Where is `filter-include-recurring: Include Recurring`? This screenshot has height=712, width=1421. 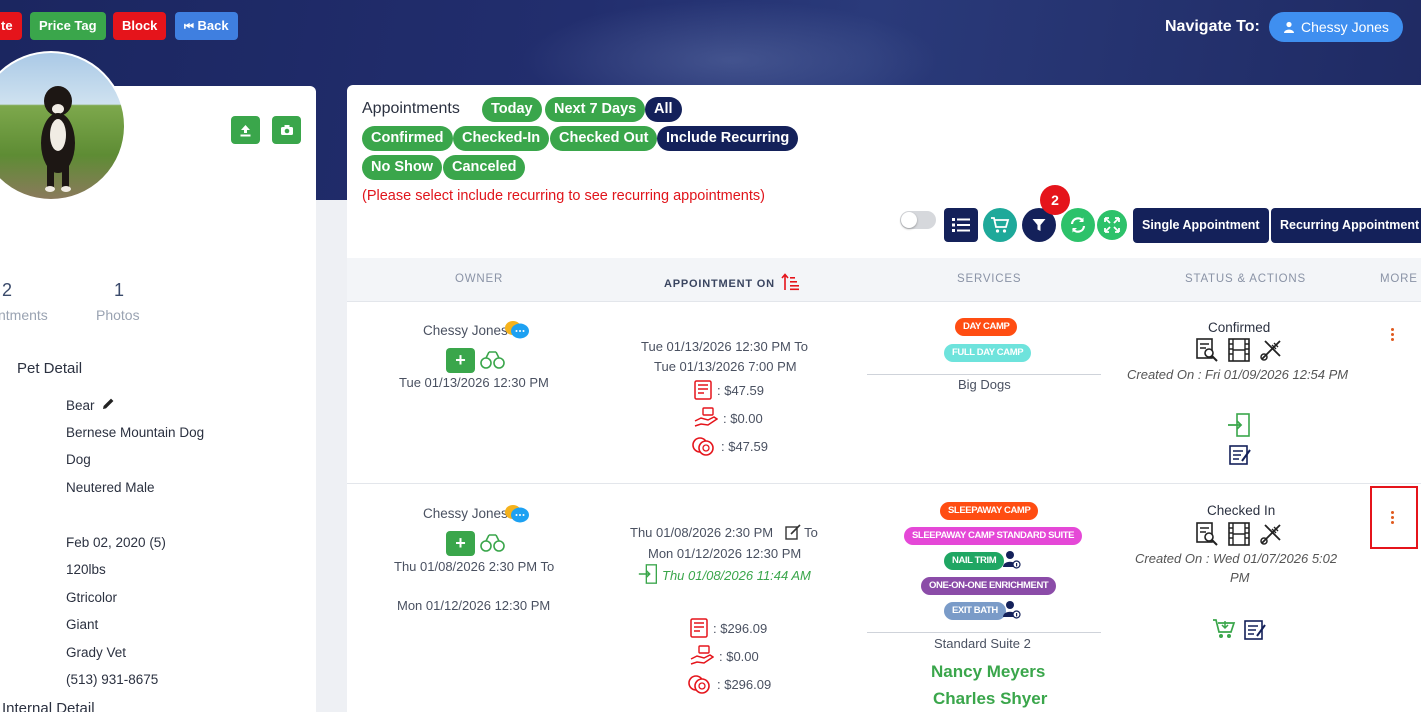
filter-include-recurring: Include Recurring is located at coordinates (728, 138).